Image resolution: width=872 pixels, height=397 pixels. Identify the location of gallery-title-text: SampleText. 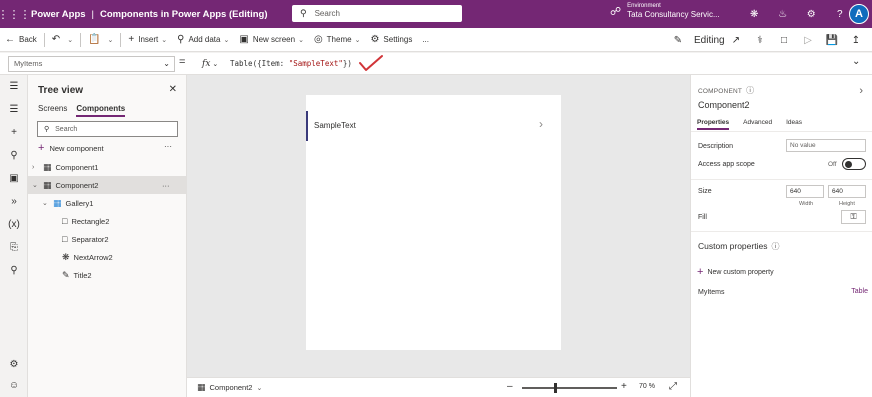
(335, 125).